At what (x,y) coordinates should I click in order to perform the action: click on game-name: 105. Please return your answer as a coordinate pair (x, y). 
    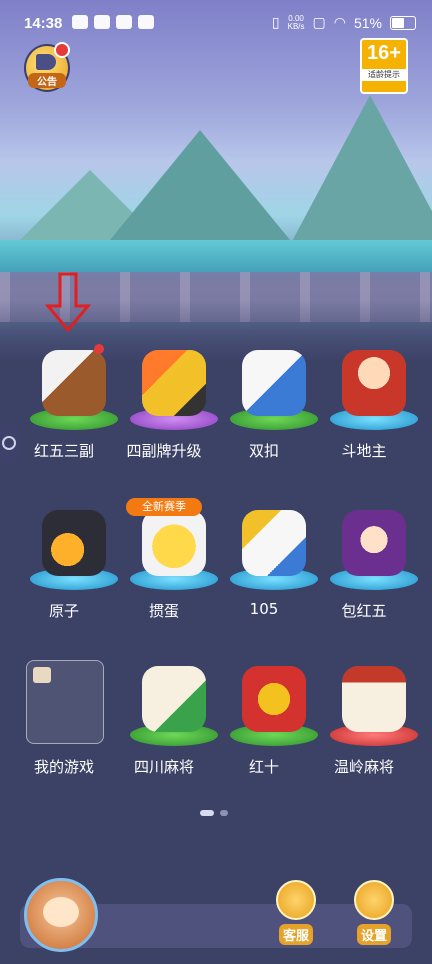
    Looking at the image, I should click on (264, 609).